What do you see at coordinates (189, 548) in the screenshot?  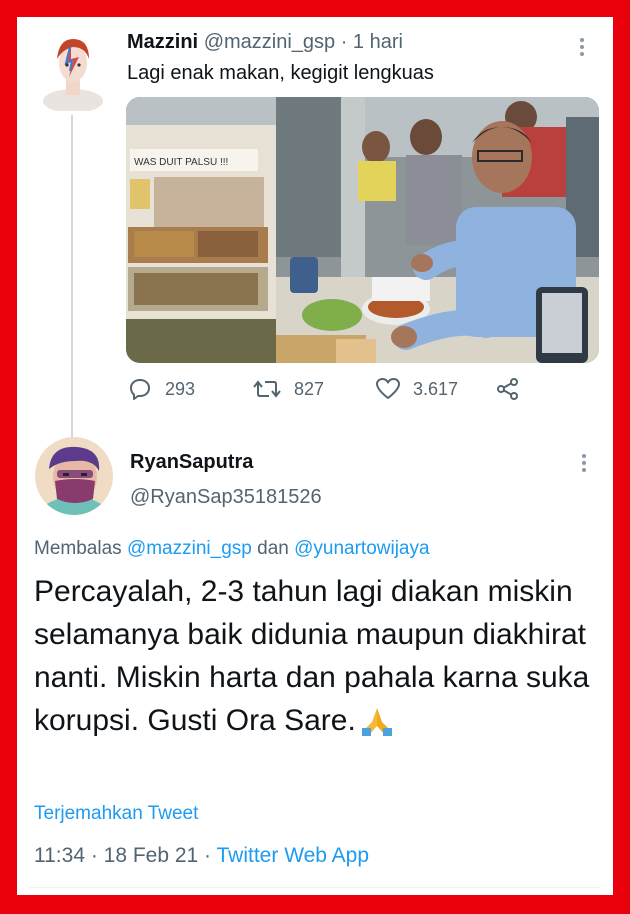 I see `mention-link: @mazzini_gsp` at bounding box center [189, 548].